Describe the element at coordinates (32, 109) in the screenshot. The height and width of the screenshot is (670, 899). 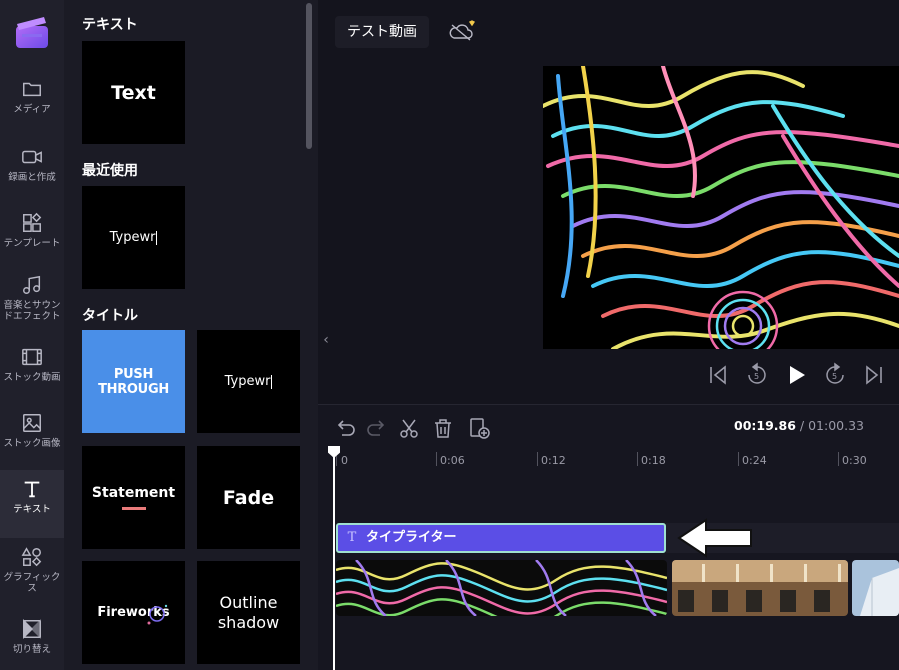
I see `nav-media-label: メディア` at that location.